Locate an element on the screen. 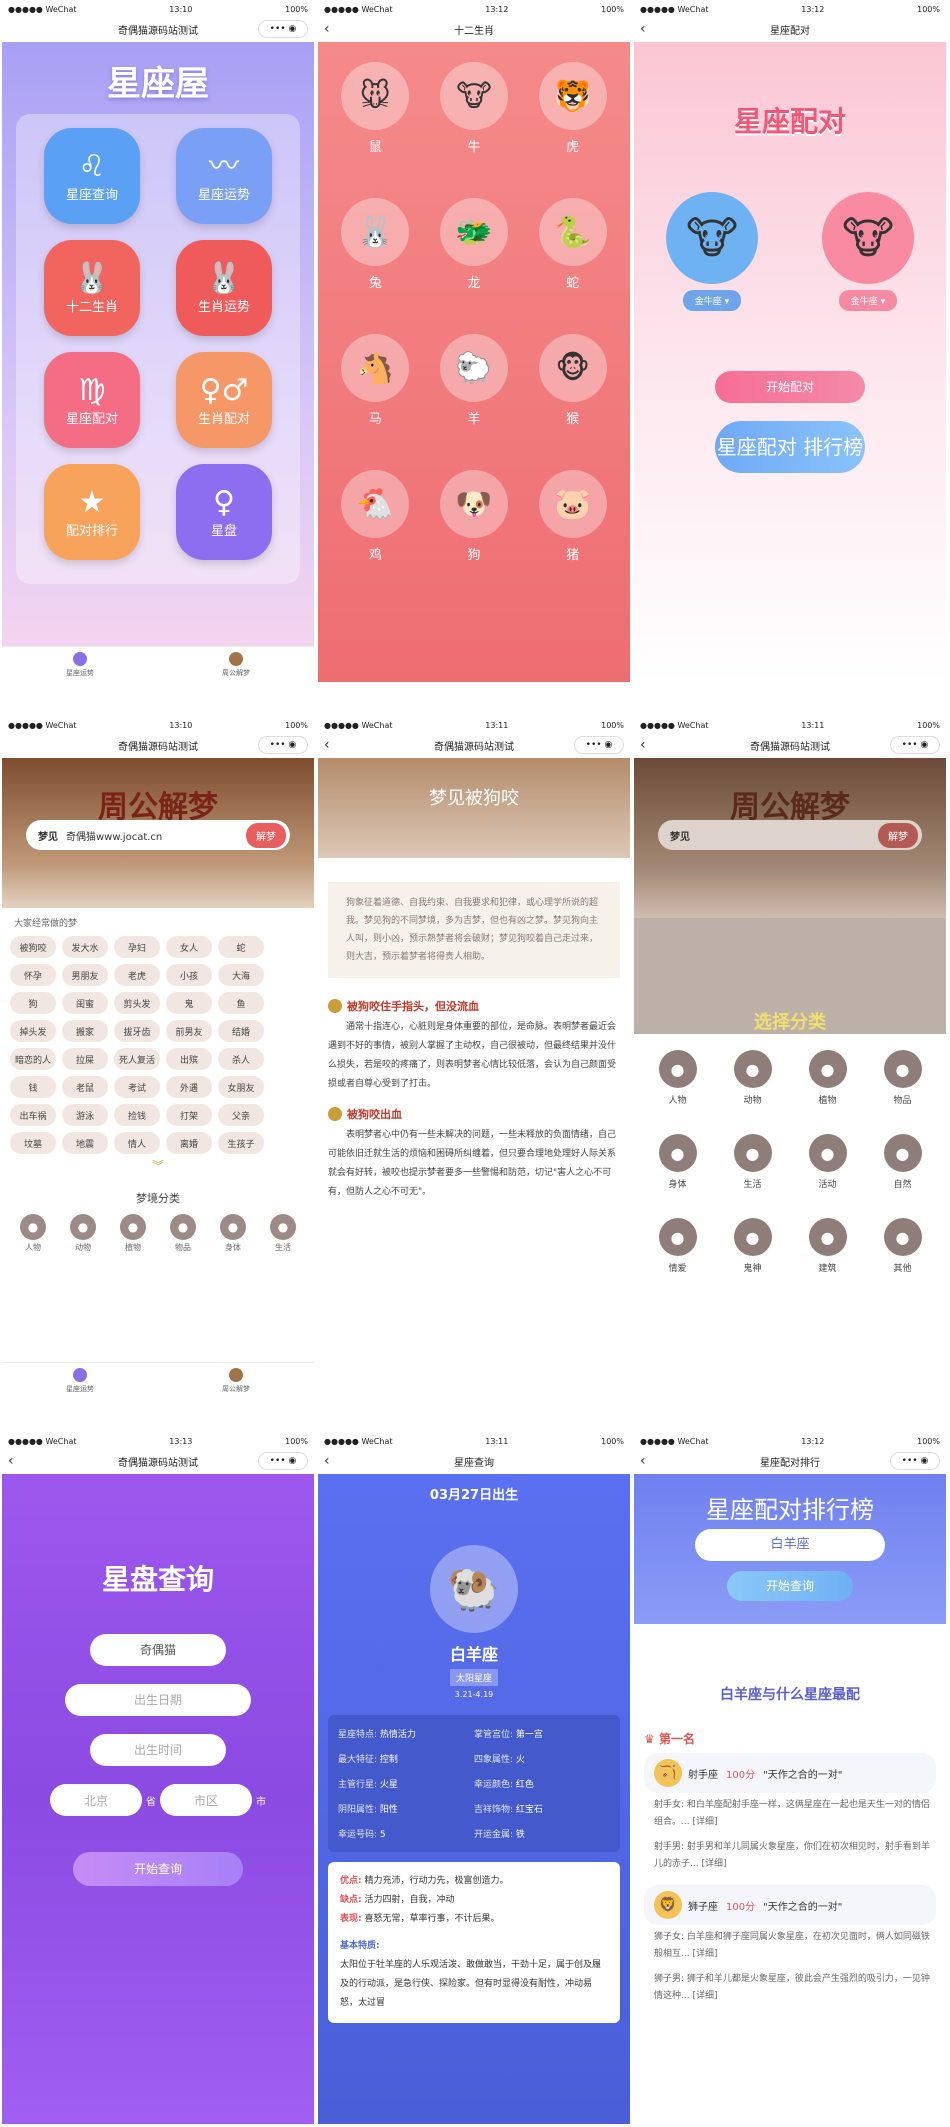  left-sign-select: 金牛座 ▾ is located at coordinates (712, 300).